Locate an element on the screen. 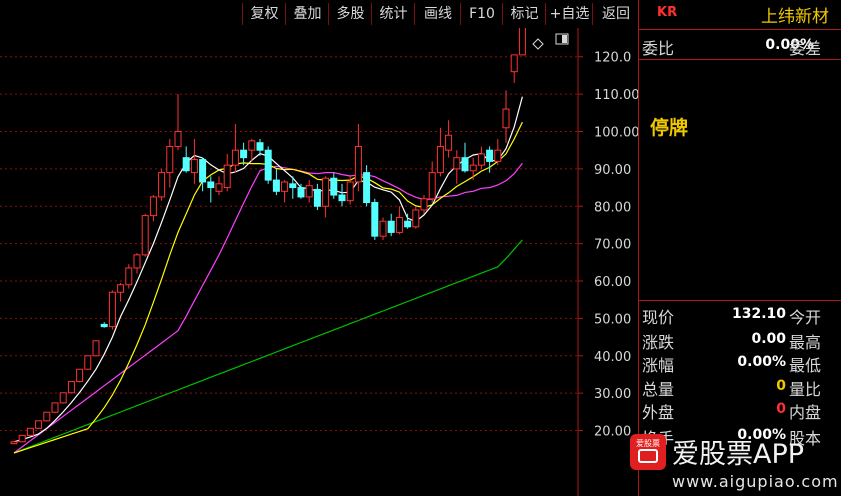 The height and width of the screenshot is (496, 841). quote-label-2: 量比 is located at coordinates (805, 389).